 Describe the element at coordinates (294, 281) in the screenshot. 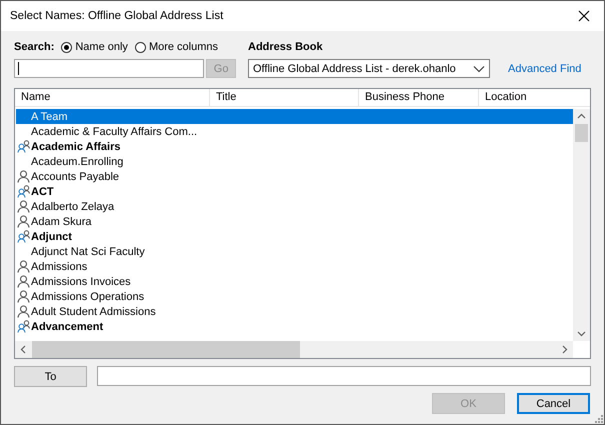

I see `list-row: Admissions Invoices` at that location.